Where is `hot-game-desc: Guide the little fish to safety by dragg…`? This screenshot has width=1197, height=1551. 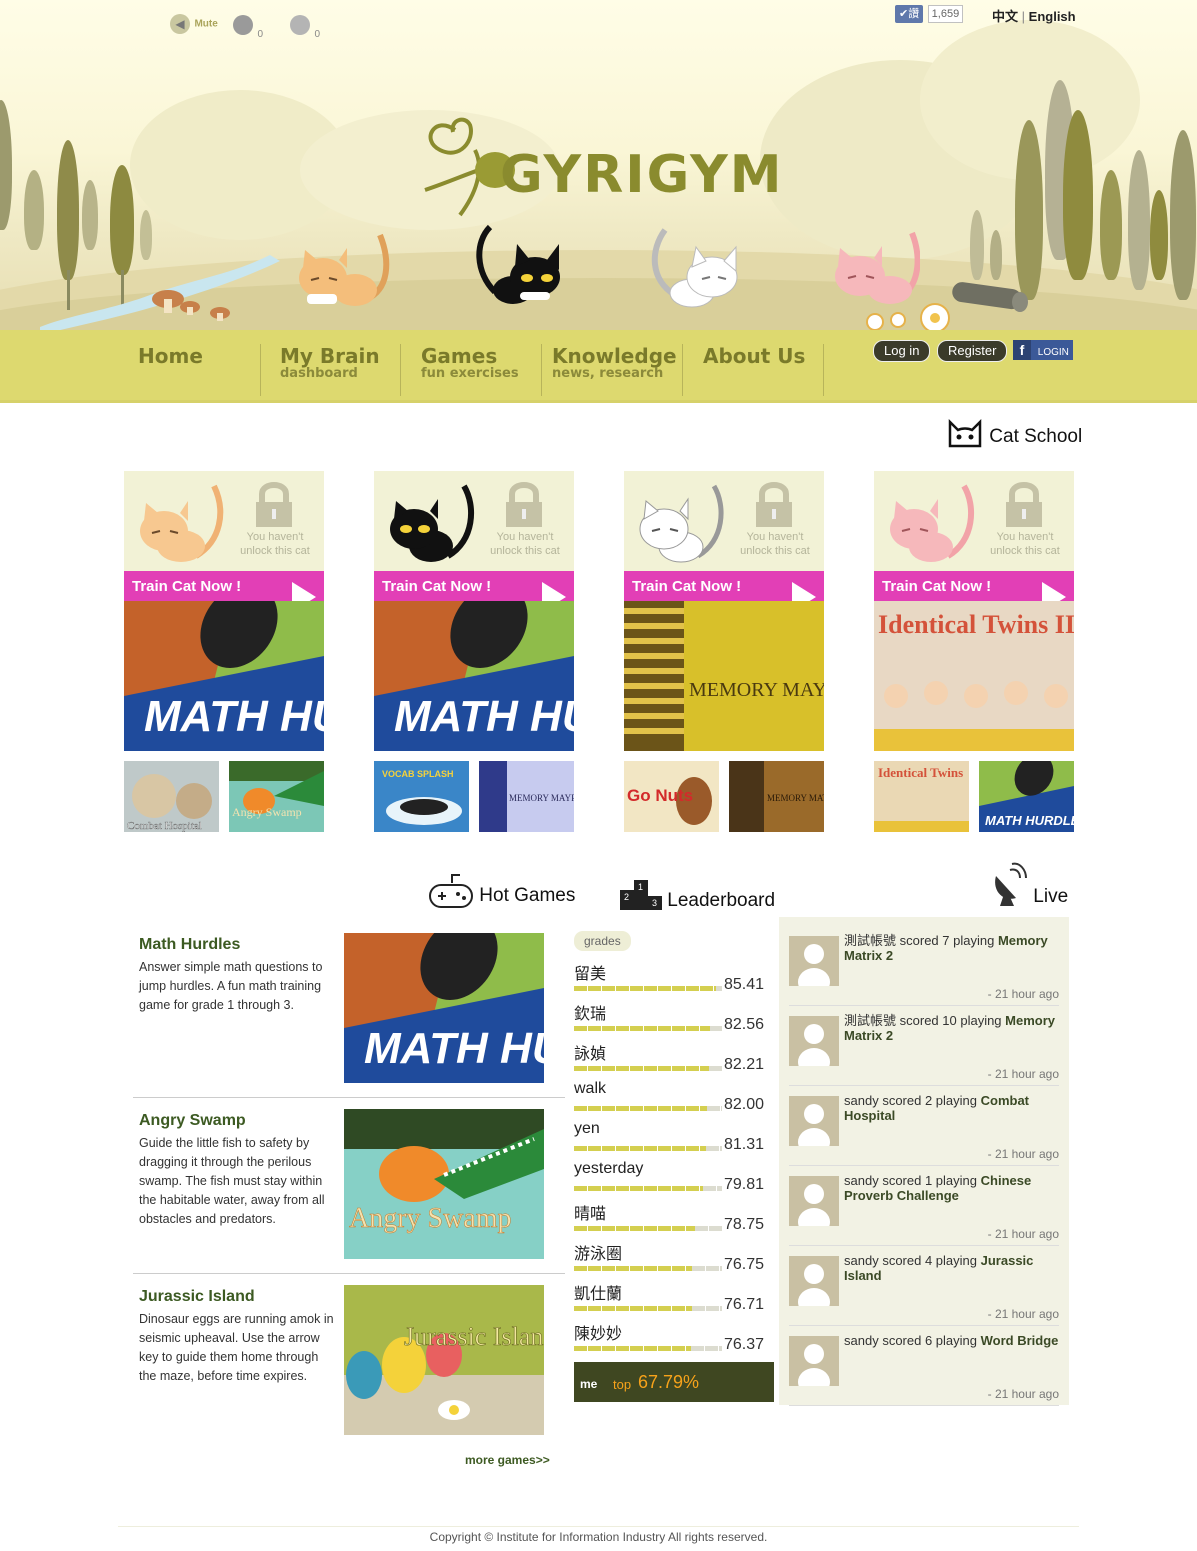
hot-game-desc: Guide the little fish to safety by dragg… is located at coordinates (232, 1181).